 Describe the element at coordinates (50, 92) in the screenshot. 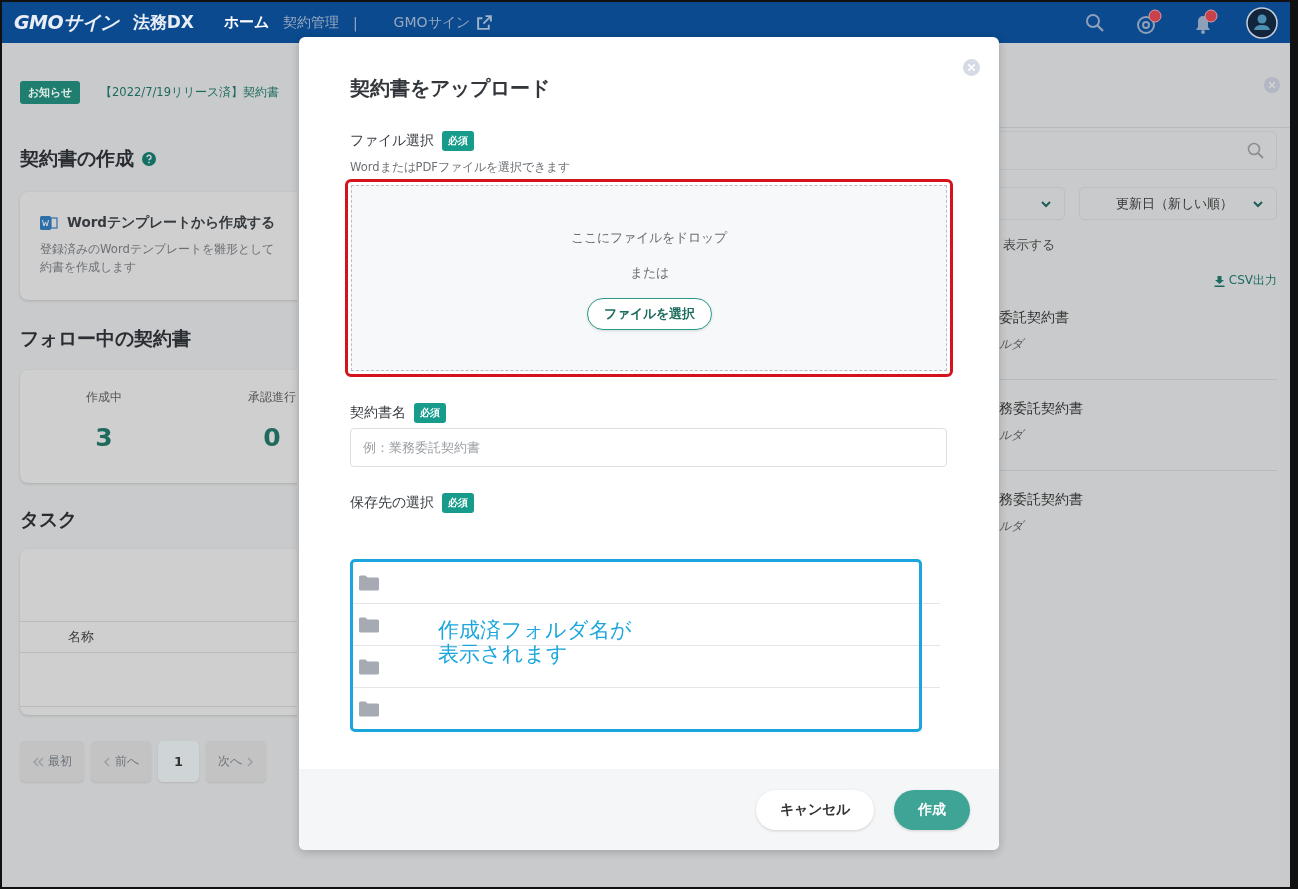

I see `notice-badge: お知らせ` at that location.